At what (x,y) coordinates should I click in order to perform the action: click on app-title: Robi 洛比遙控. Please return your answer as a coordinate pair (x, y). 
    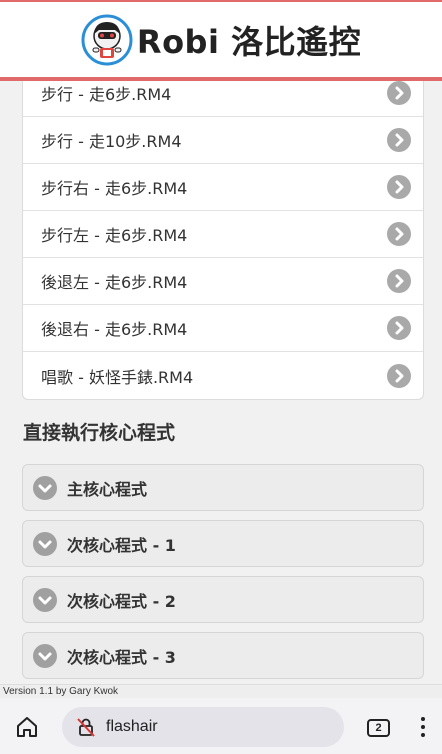
    Looking at the image, I should click on (249, 41).